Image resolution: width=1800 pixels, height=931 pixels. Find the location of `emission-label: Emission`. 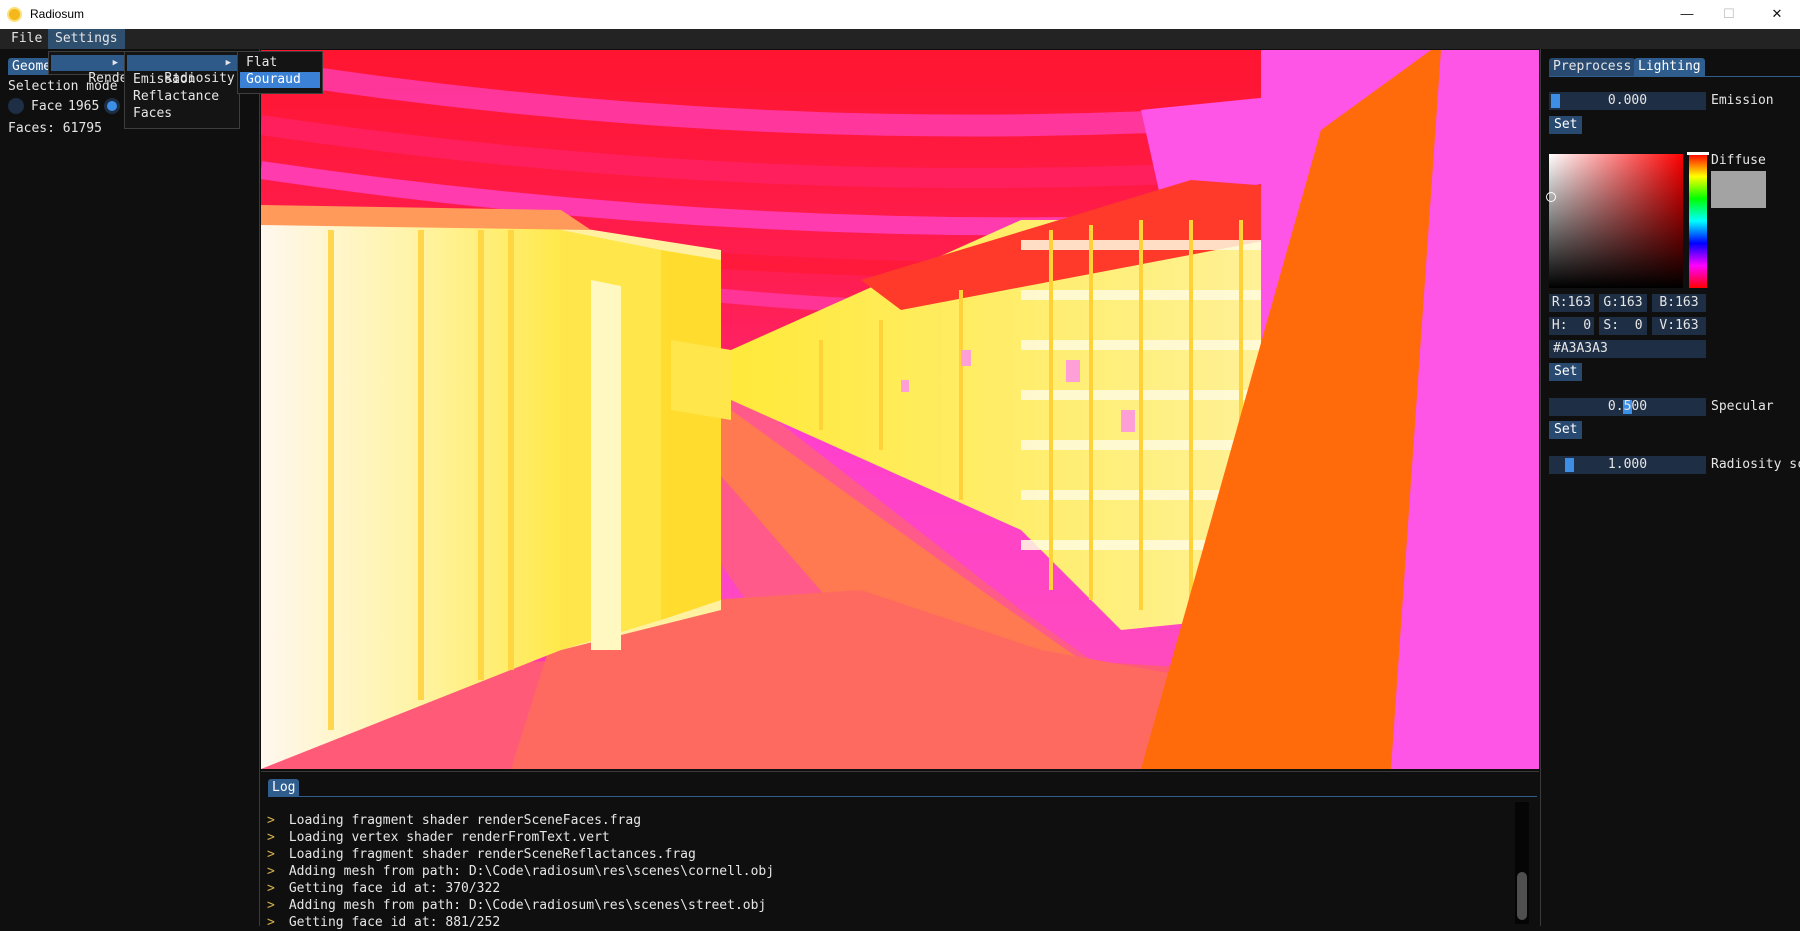

emission-label: Emission is located at coordinates (1742, 100).